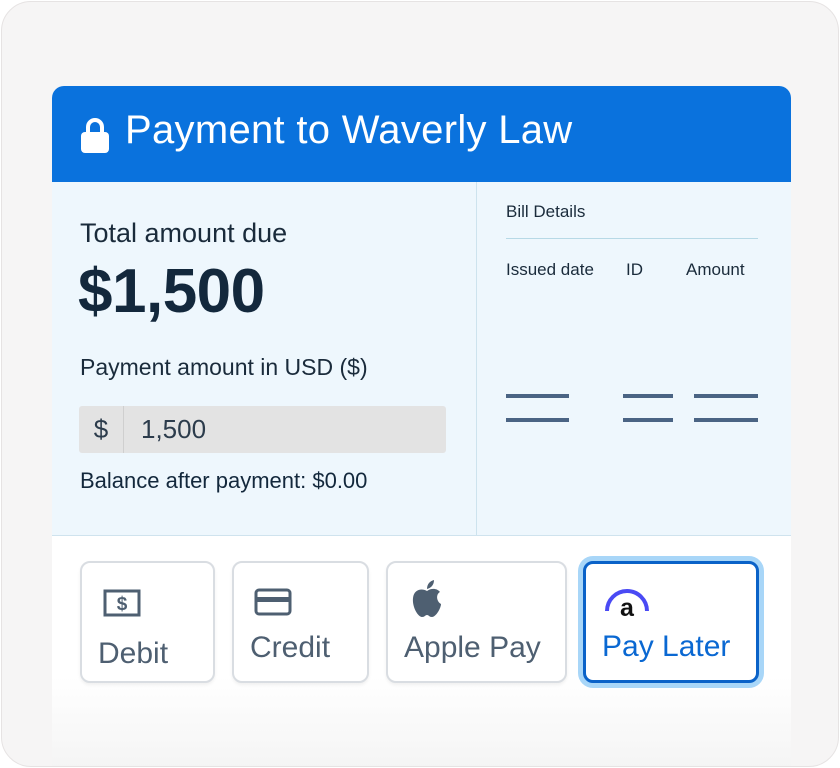  Describe the element at coordinates (184, 233) in the screenshot. I see `total-due-label: Total amount due` at that location.